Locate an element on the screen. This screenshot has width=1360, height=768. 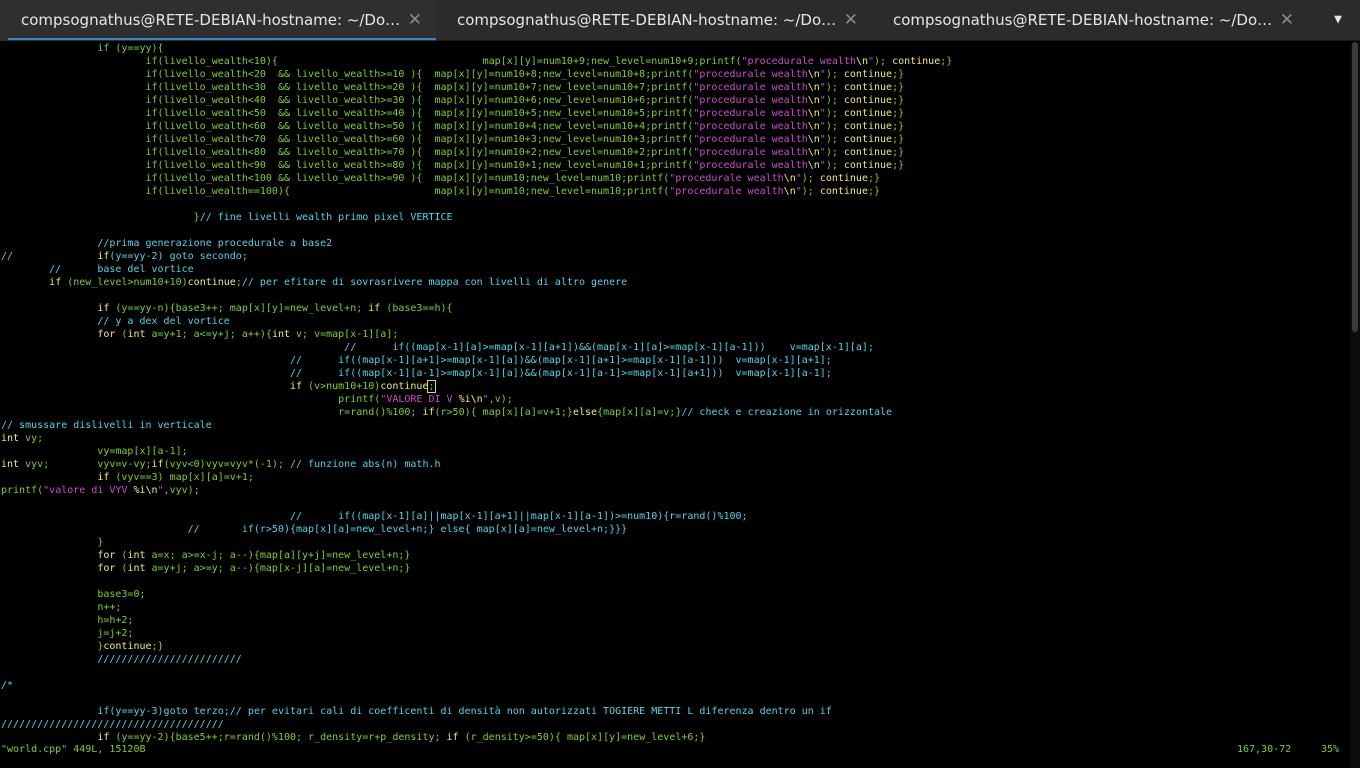
code-line: printf("VALORE DI V %i\n",v); is located at coordinates (476, 399).